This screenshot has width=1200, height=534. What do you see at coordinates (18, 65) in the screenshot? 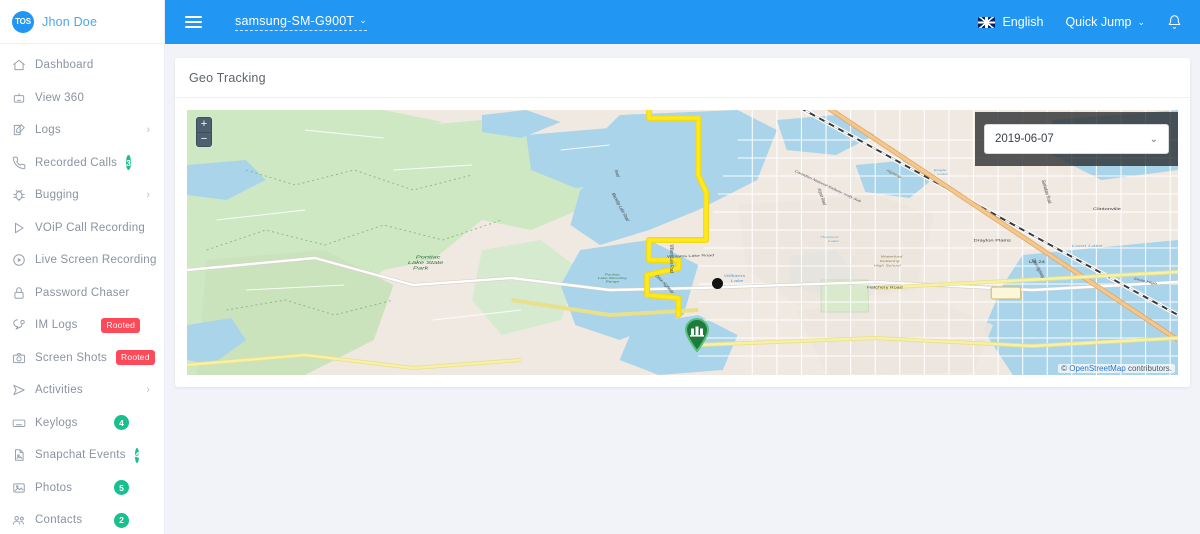
I see `home-icon` at bounding box center [18, 65].